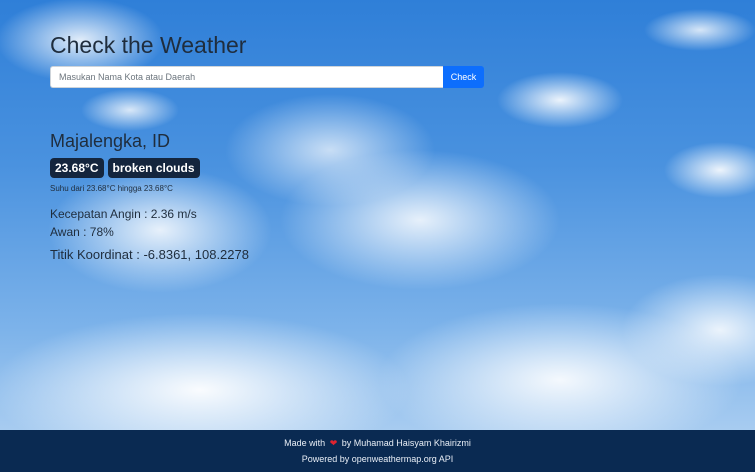 Image resolution: width=755 pixels, height=472 pixels. What do you see at coordinates (82, 232) in the screenshot?
I see `cloud-coverage: Awan : 78%` at bounding box center [82, 232].